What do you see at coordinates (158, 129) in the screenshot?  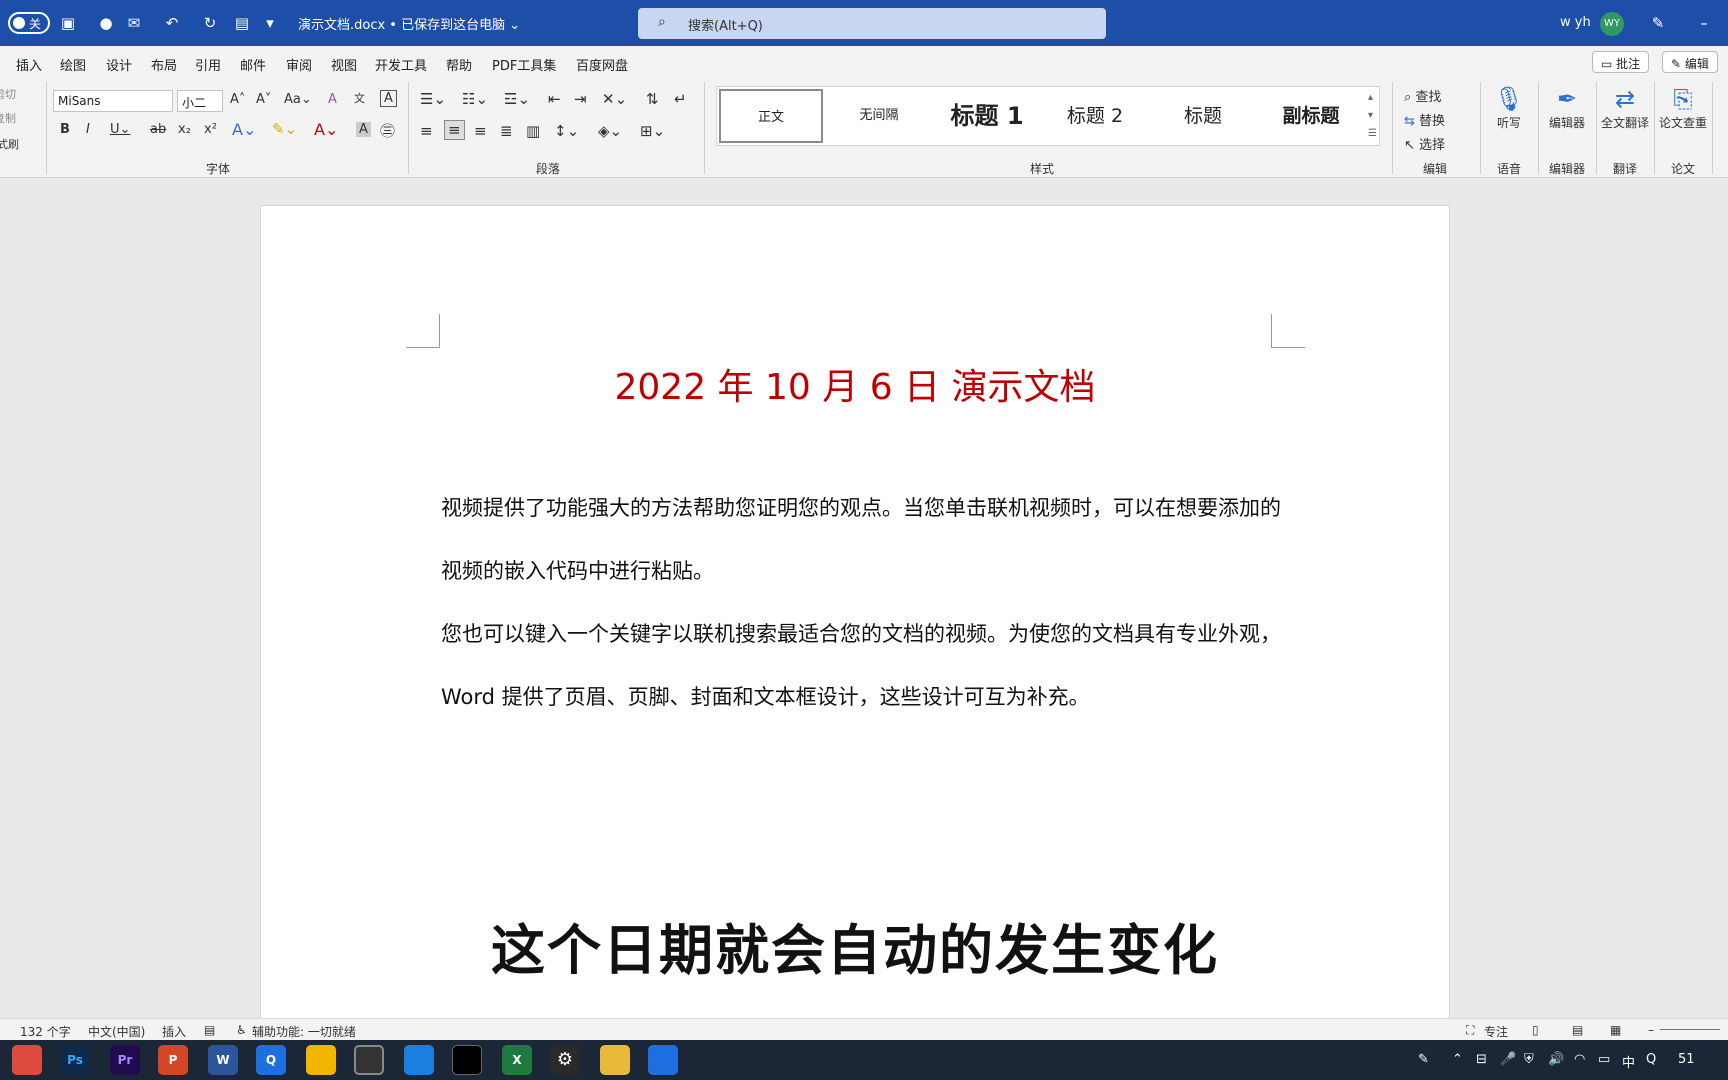 I see `strikethrough-icon: ab` at bounding box center [158, 129].